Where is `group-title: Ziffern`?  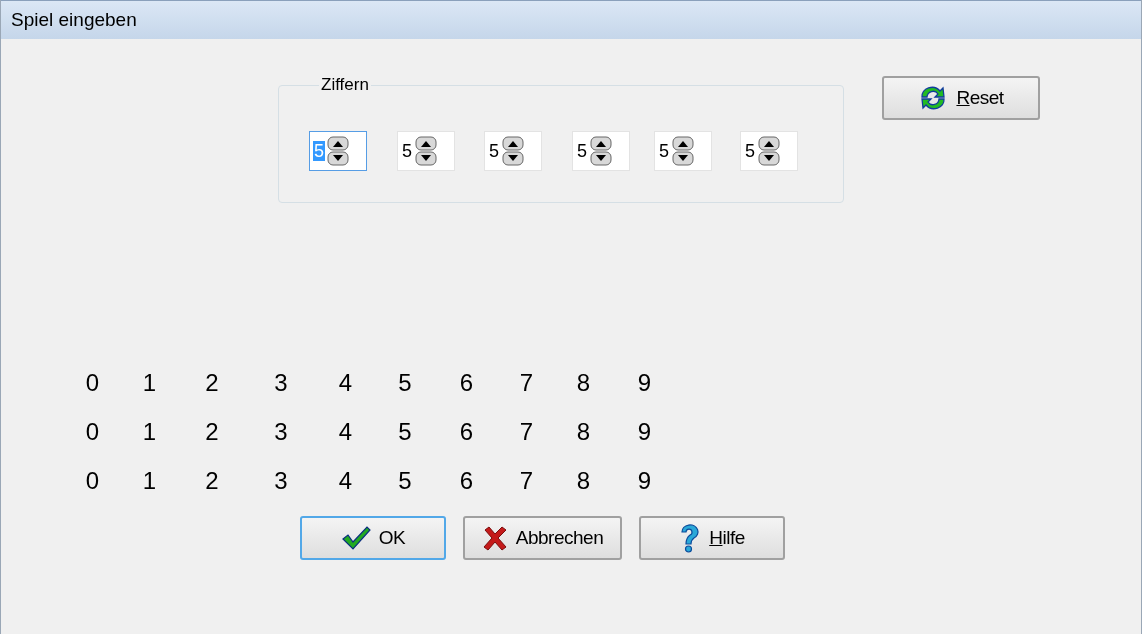 group-title: Ziffern is located at coordinates (345, 85).